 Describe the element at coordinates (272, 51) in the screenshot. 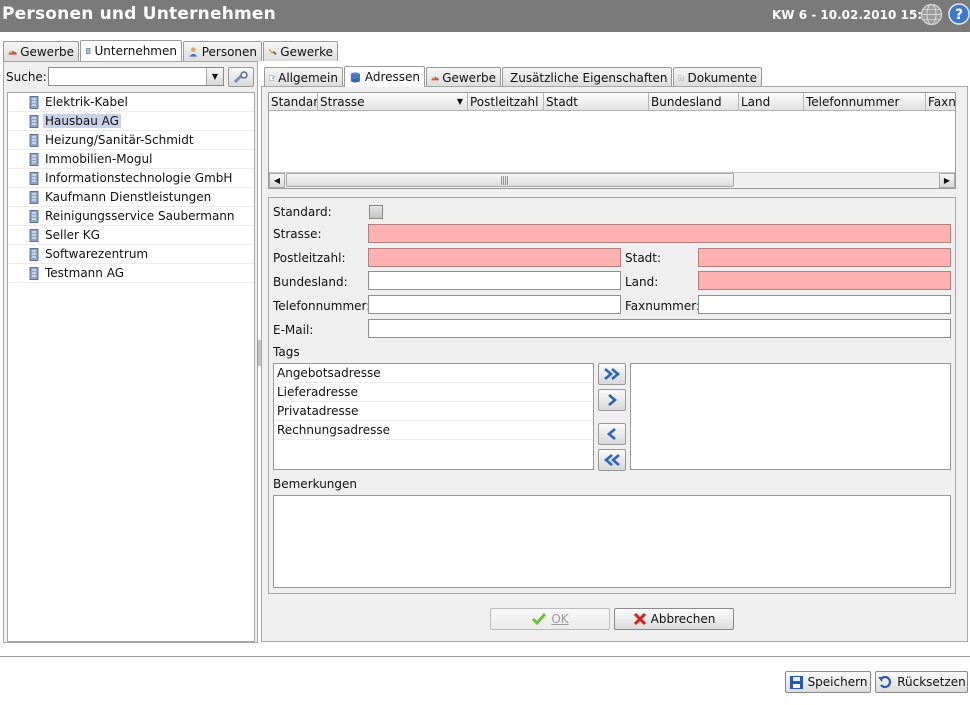

I see `tools-icon` at that location.